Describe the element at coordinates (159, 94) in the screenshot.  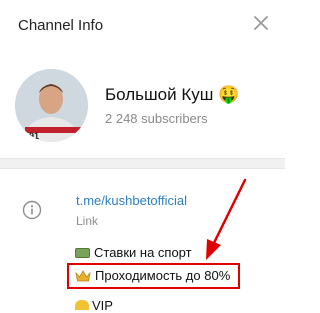
I see `channel-name-text: Большой Куш` at that location.